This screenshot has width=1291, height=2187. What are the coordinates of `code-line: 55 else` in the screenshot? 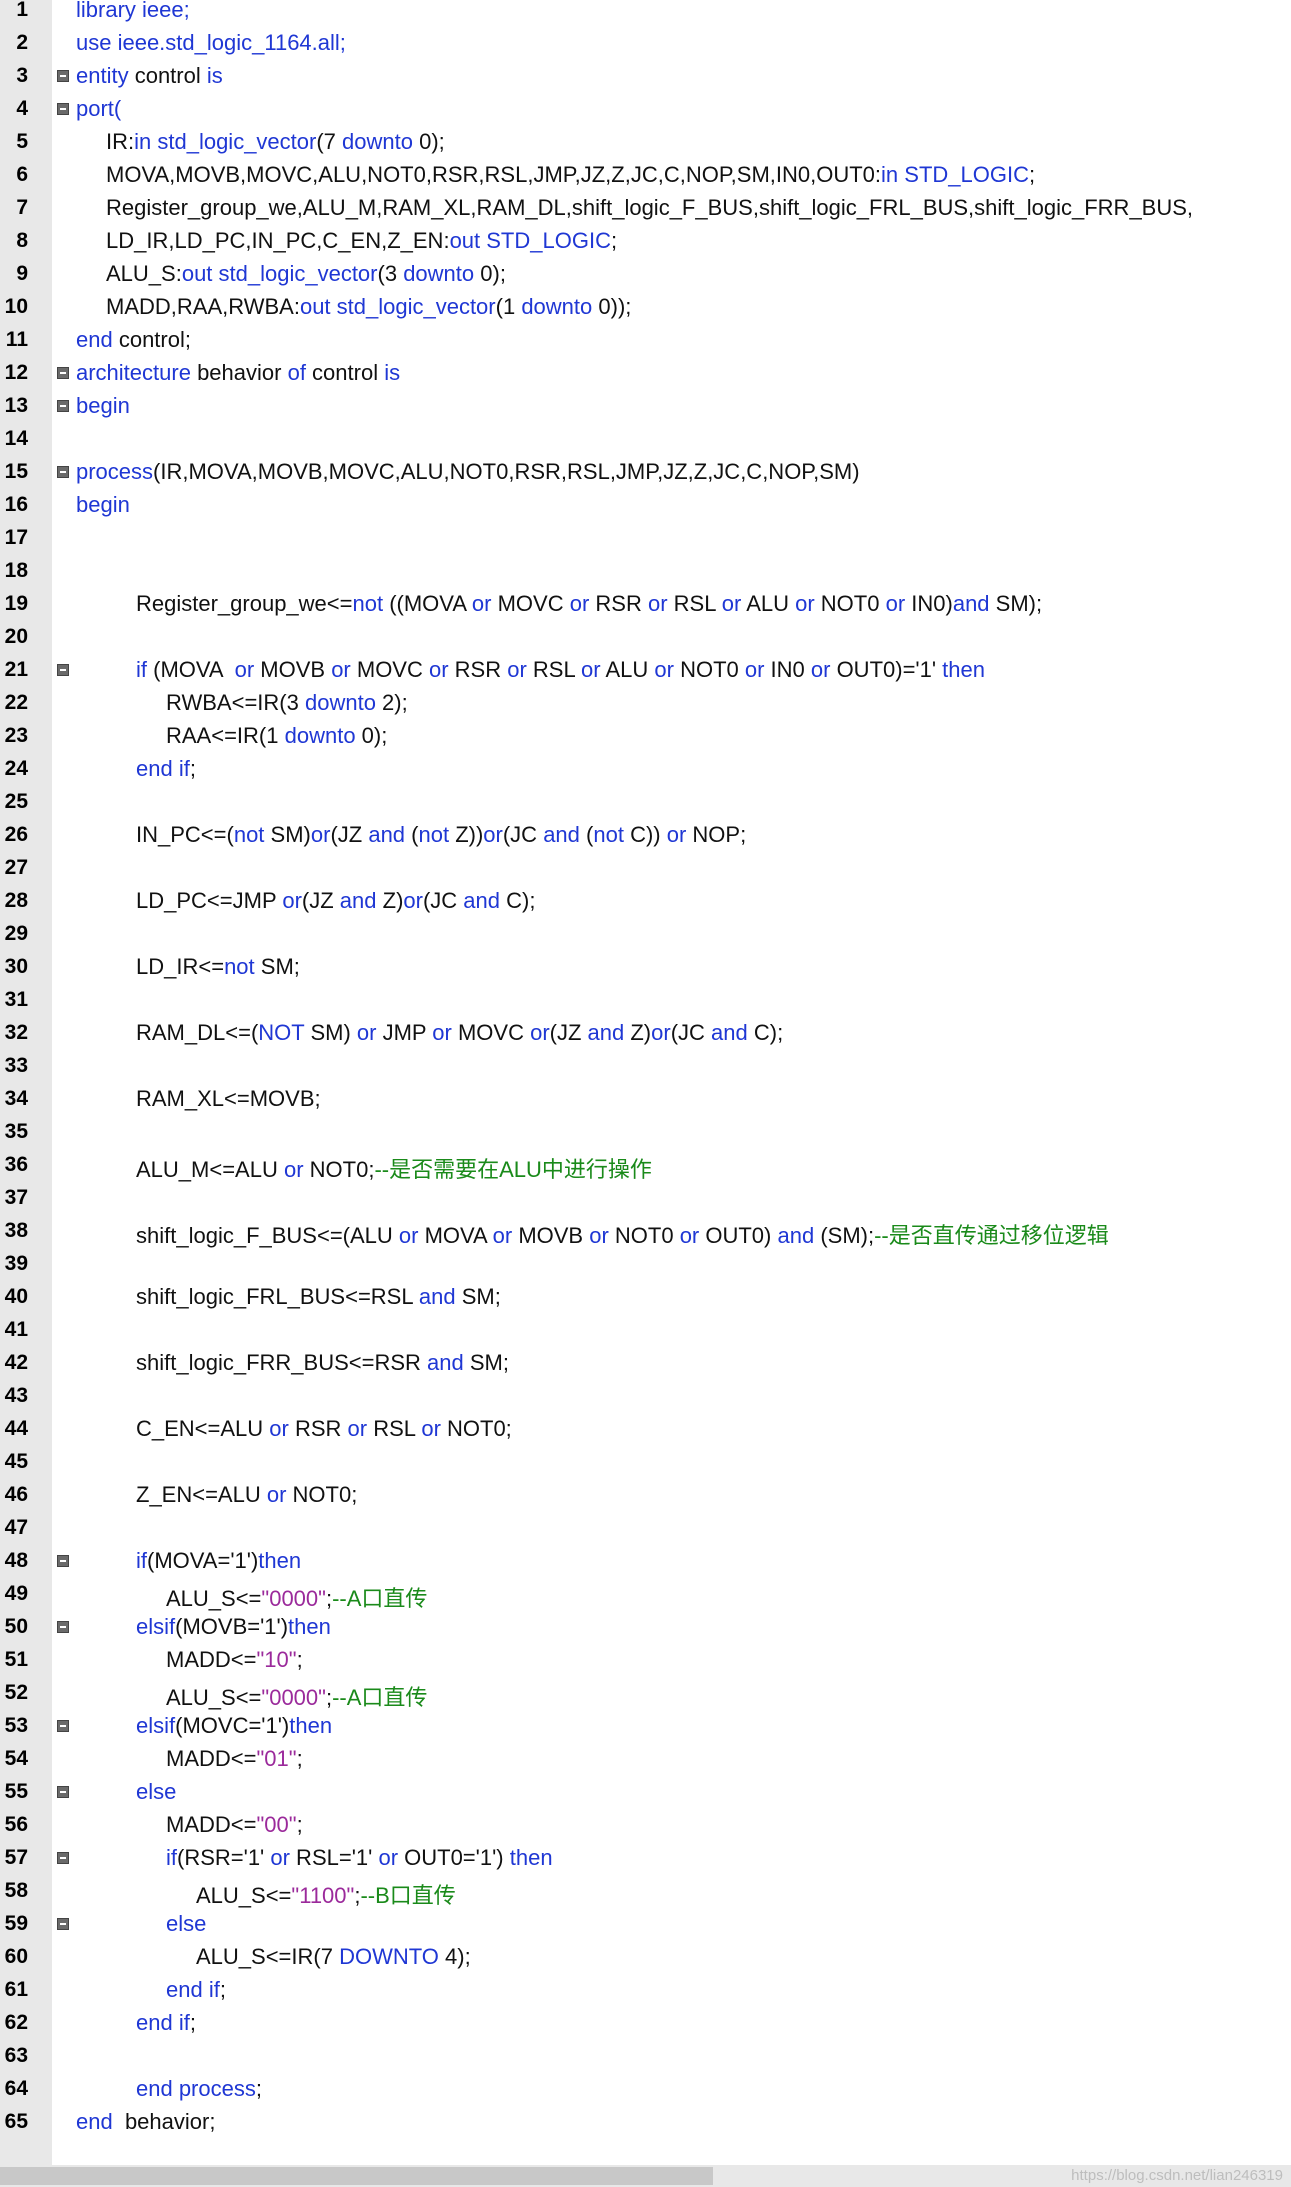 It's located at (645, 1792).